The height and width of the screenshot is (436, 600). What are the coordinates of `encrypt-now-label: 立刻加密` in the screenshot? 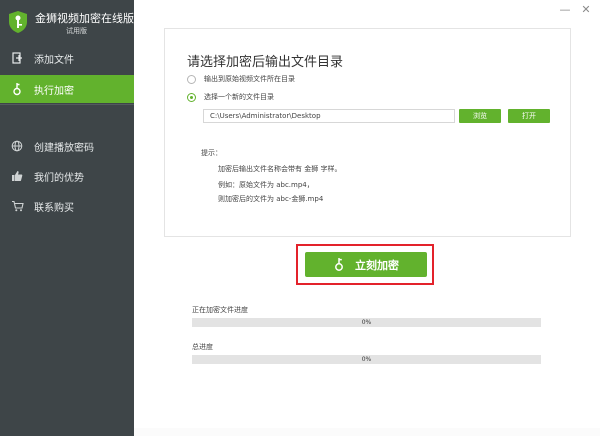 It's located at (377, 265).